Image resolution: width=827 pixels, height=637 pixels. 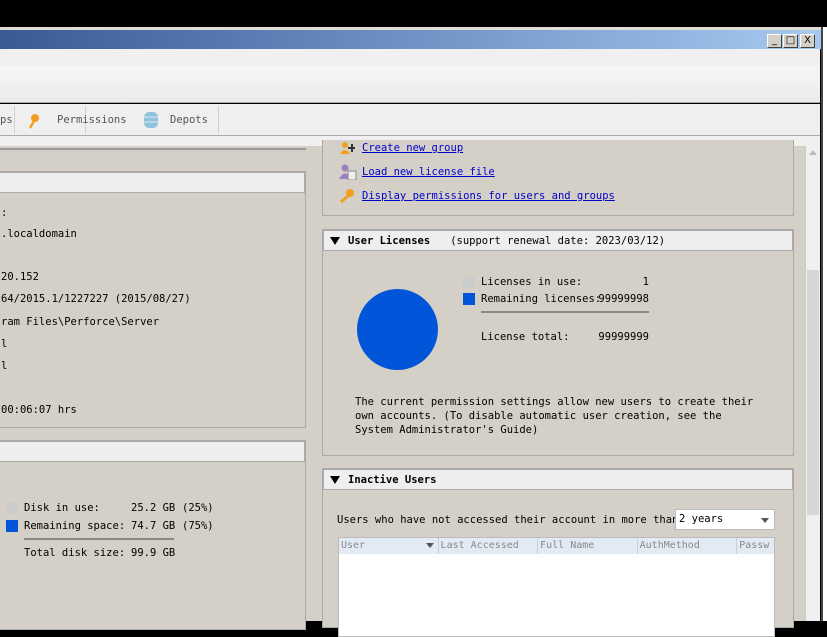 I want to click on column-header-password: Passw, so click(x=755, y=546).